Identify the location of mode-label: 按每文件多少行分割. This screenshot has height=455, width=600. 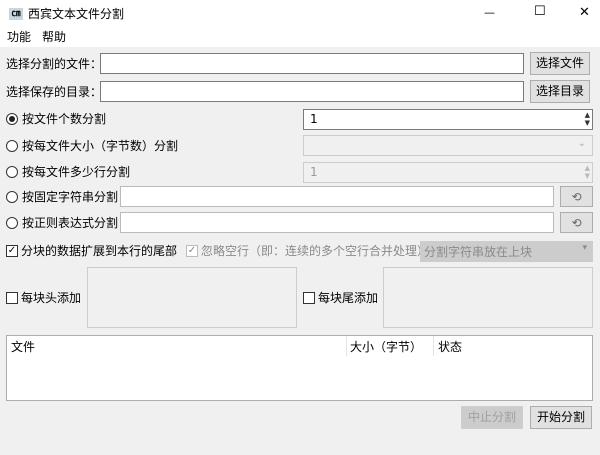
(76, 172).